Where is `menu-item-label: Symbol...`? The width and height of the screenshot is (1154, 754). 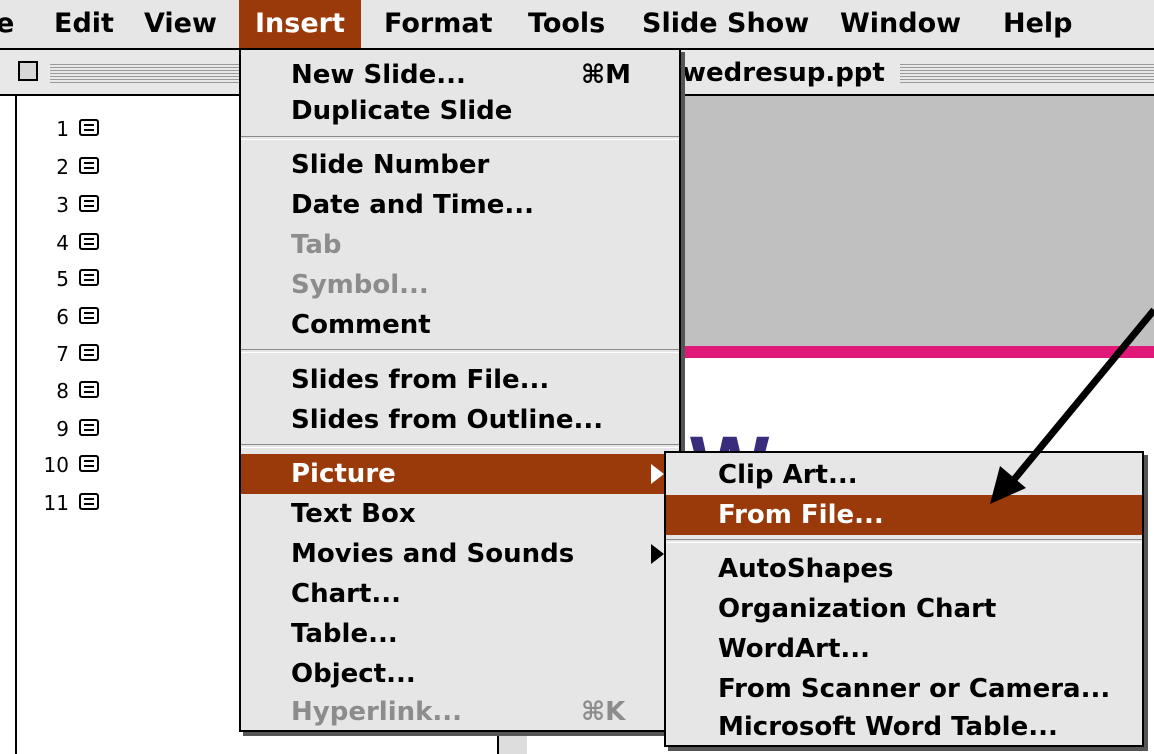
menu-item-label: Symbol... is located at coordinates (360, 285).